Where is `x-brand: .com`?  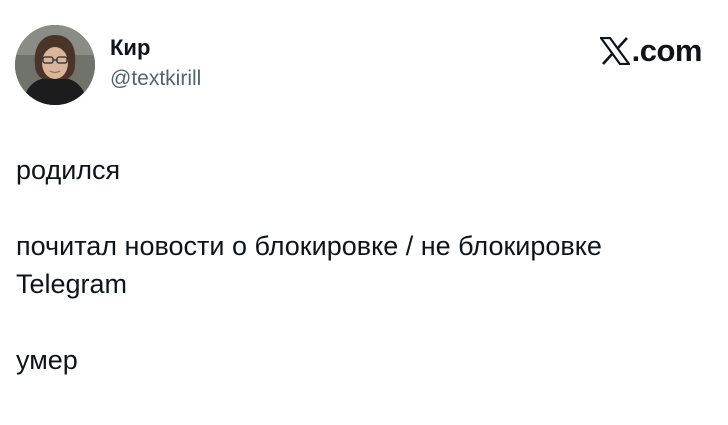 x-brand: .com is located at coordinates (651, 50).